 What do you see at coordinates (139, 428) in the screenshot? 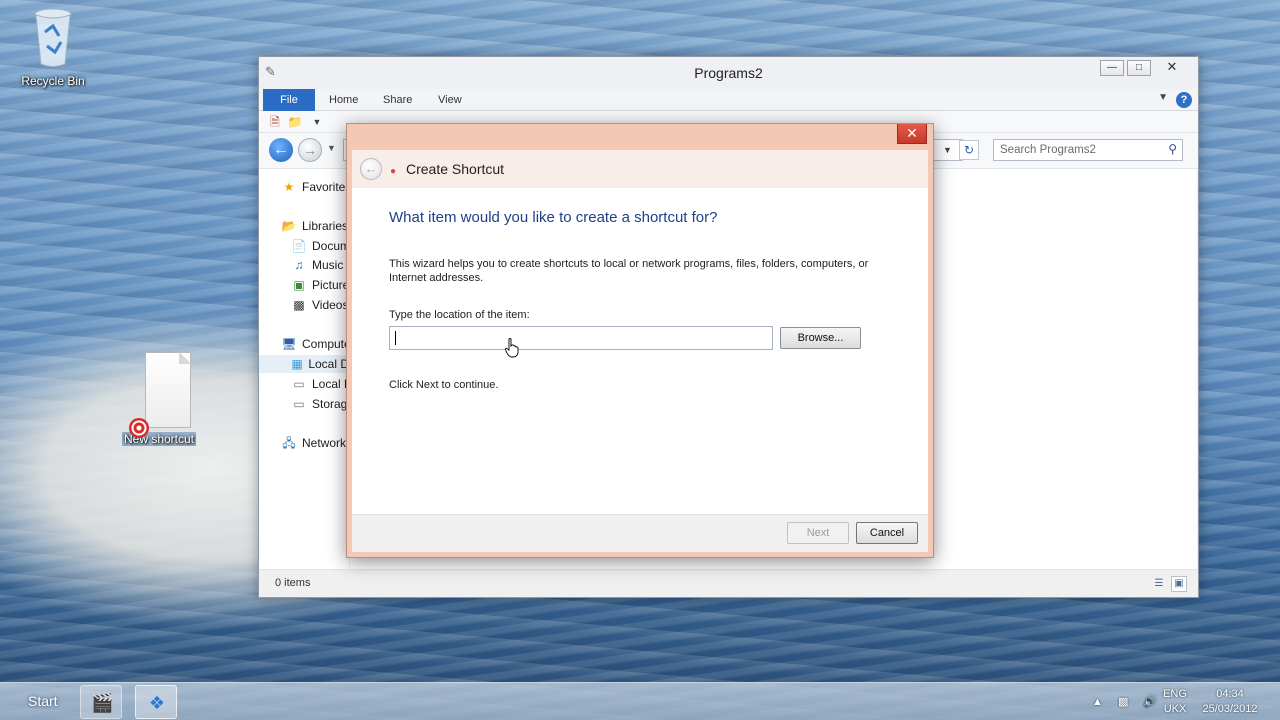
I see `shortcut-target-icon` at bounding box center [139, 428].